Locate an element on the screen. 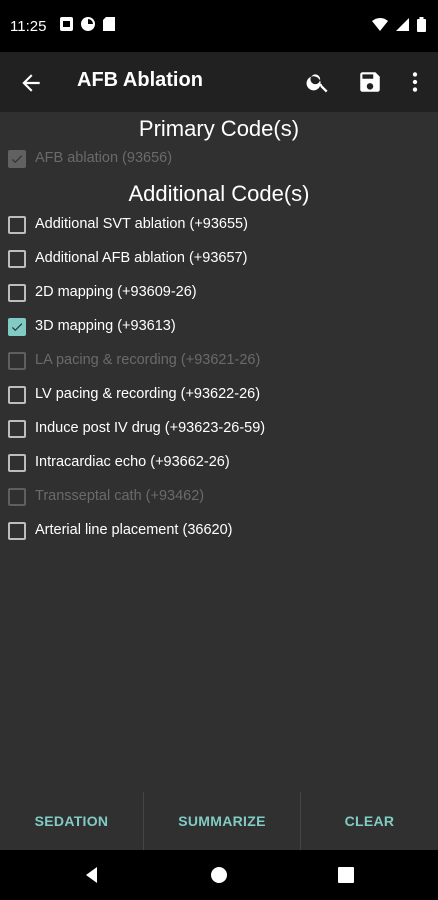 This screenshot has height=900, width=438. checkbox-label: Induce post IV drug (+93623-26-59) is located at coordinates (150, 428).